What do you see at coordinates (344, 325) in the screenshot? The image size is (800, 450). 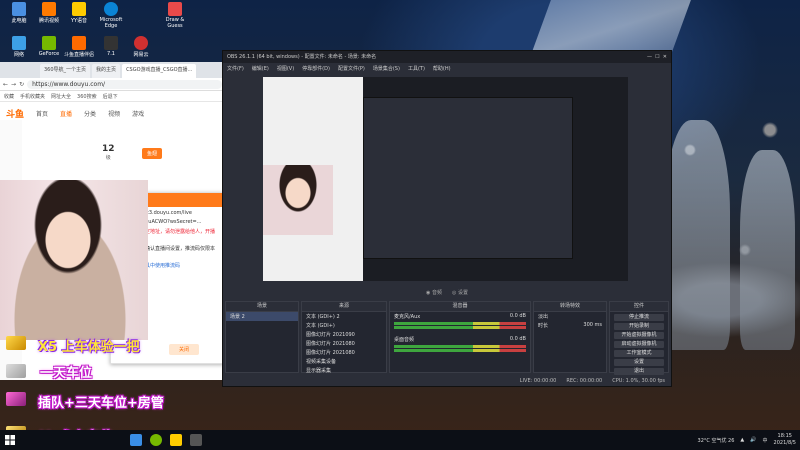 I see `source-item: 文本 (GDI+)` at bounding box center [344, 325].